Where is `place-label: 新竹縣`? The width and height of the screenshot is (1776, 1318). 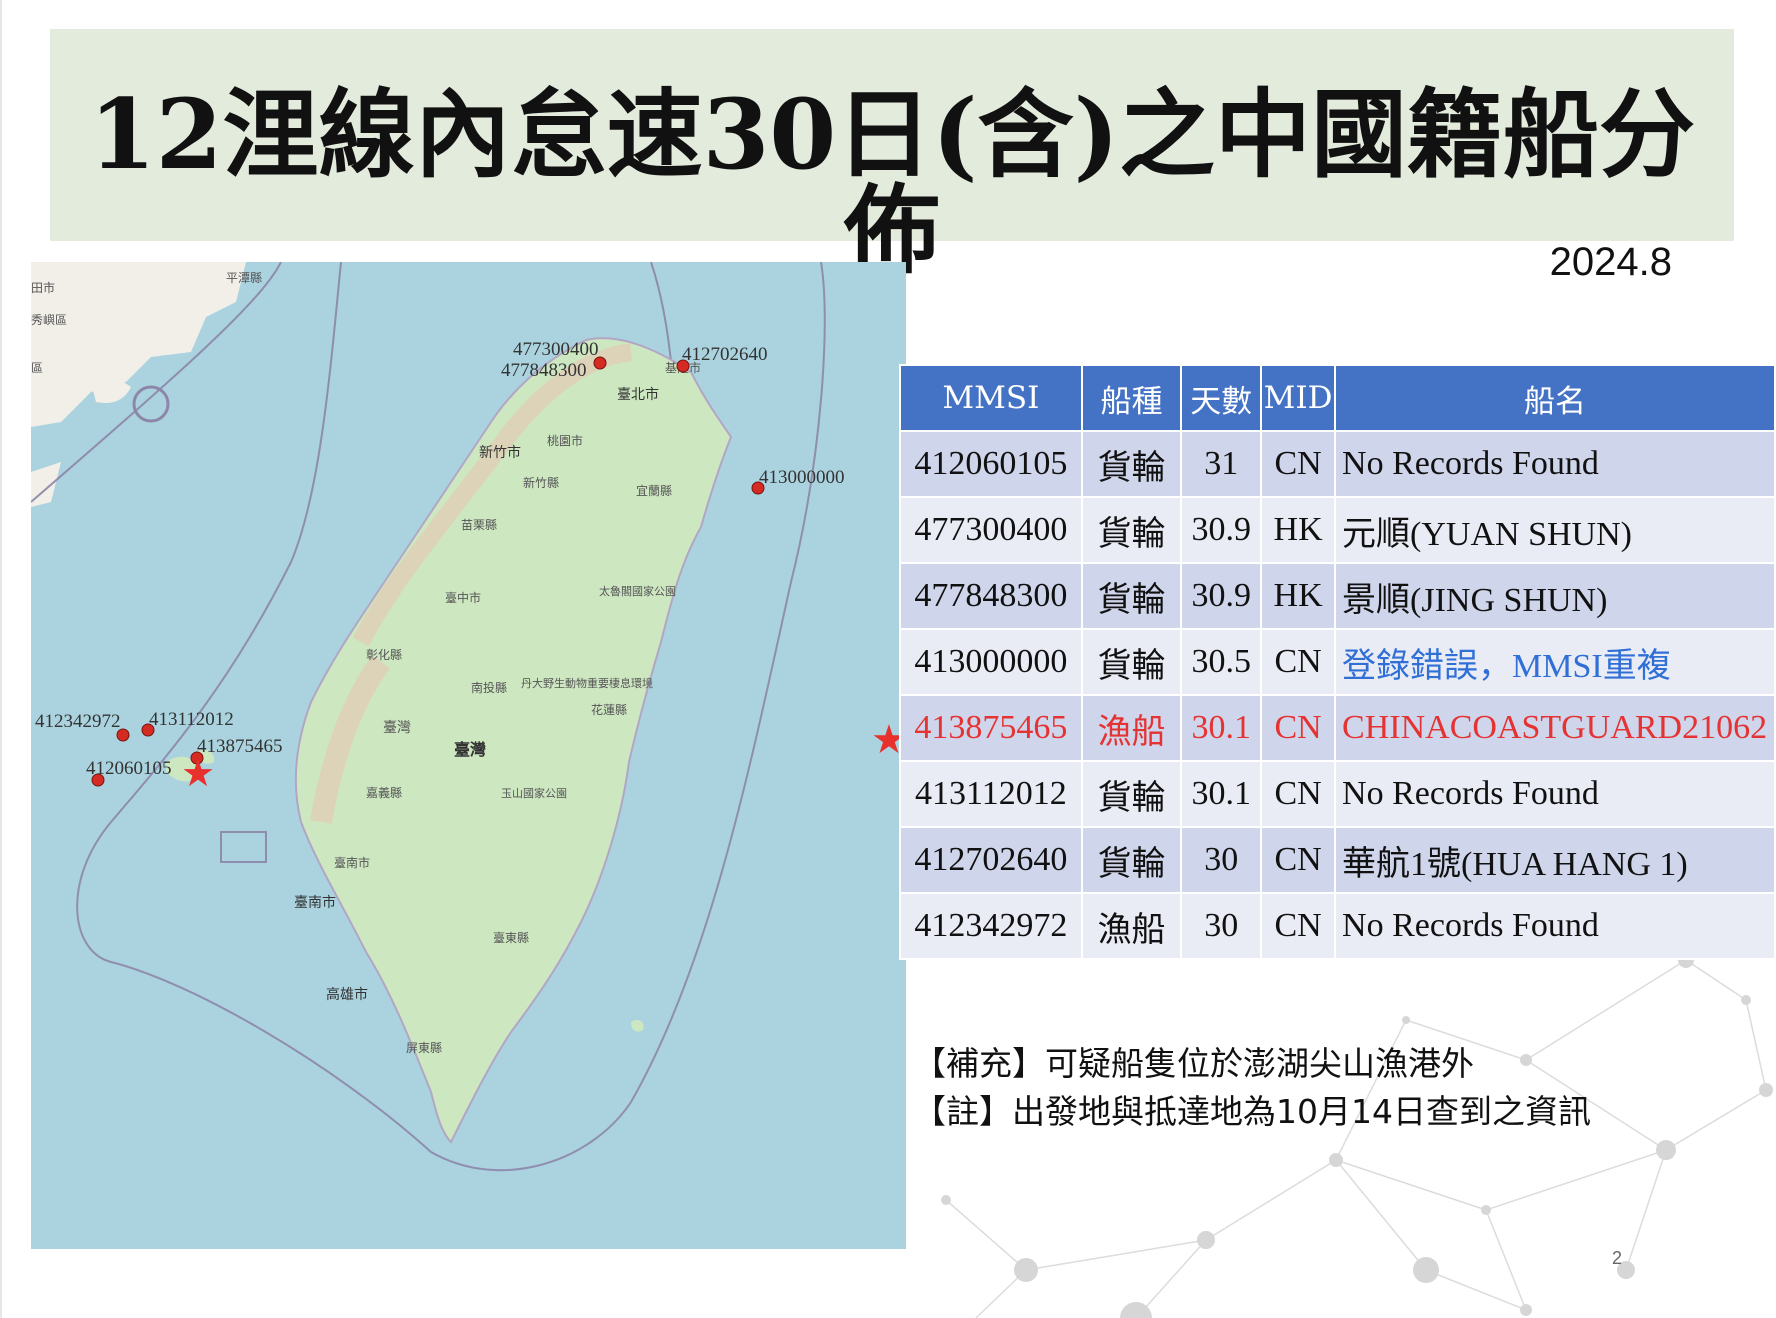 place-label: 新竹縣 is located at coordinates (541, 482).